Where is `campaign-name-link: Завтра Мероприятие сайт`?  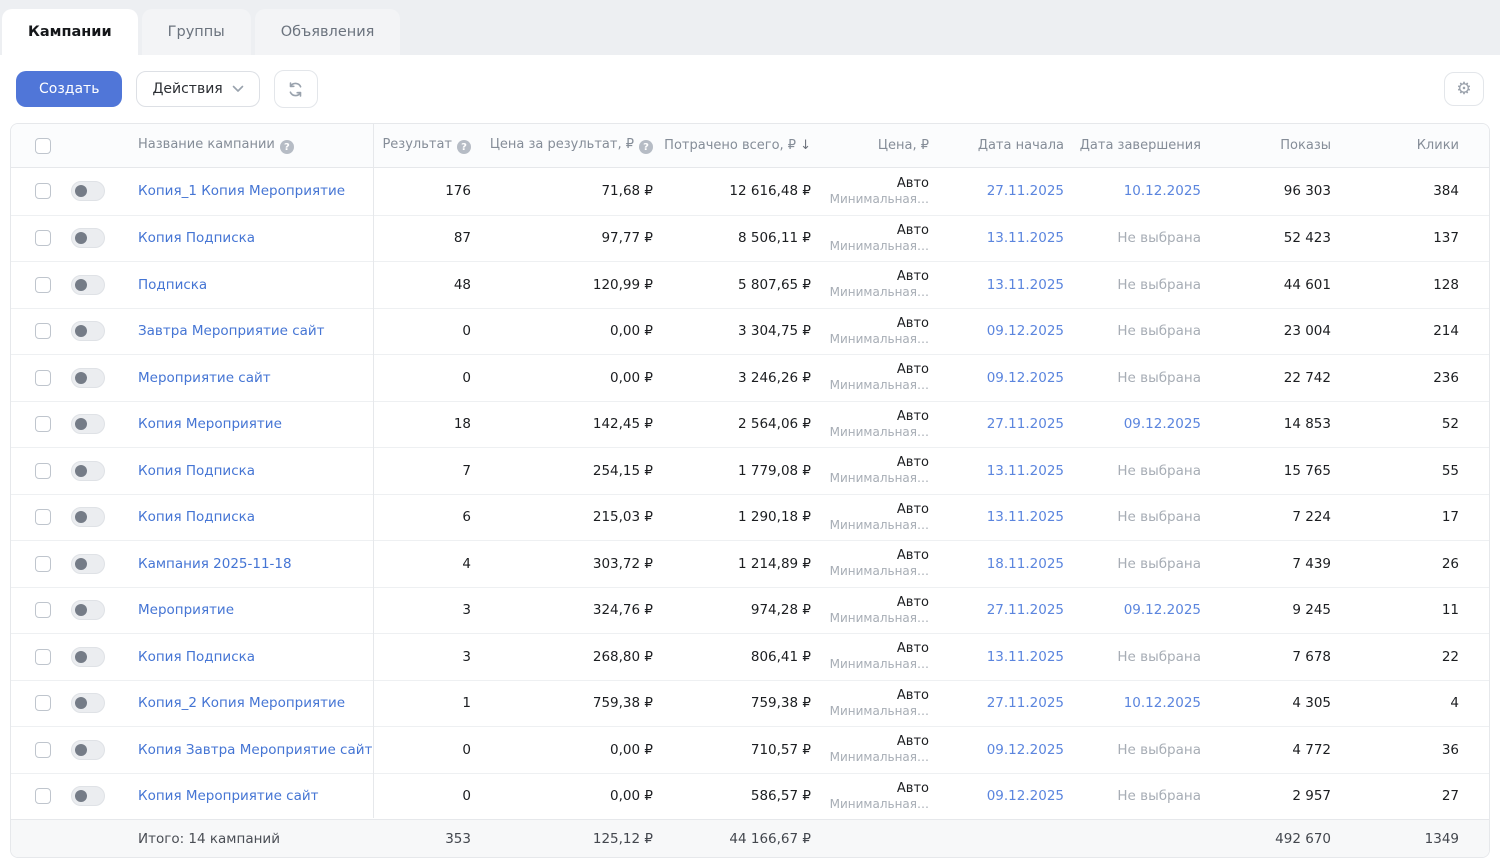
campaign-name-link: Завтра Мероприятие сайт is located at coordinates (231, 331).